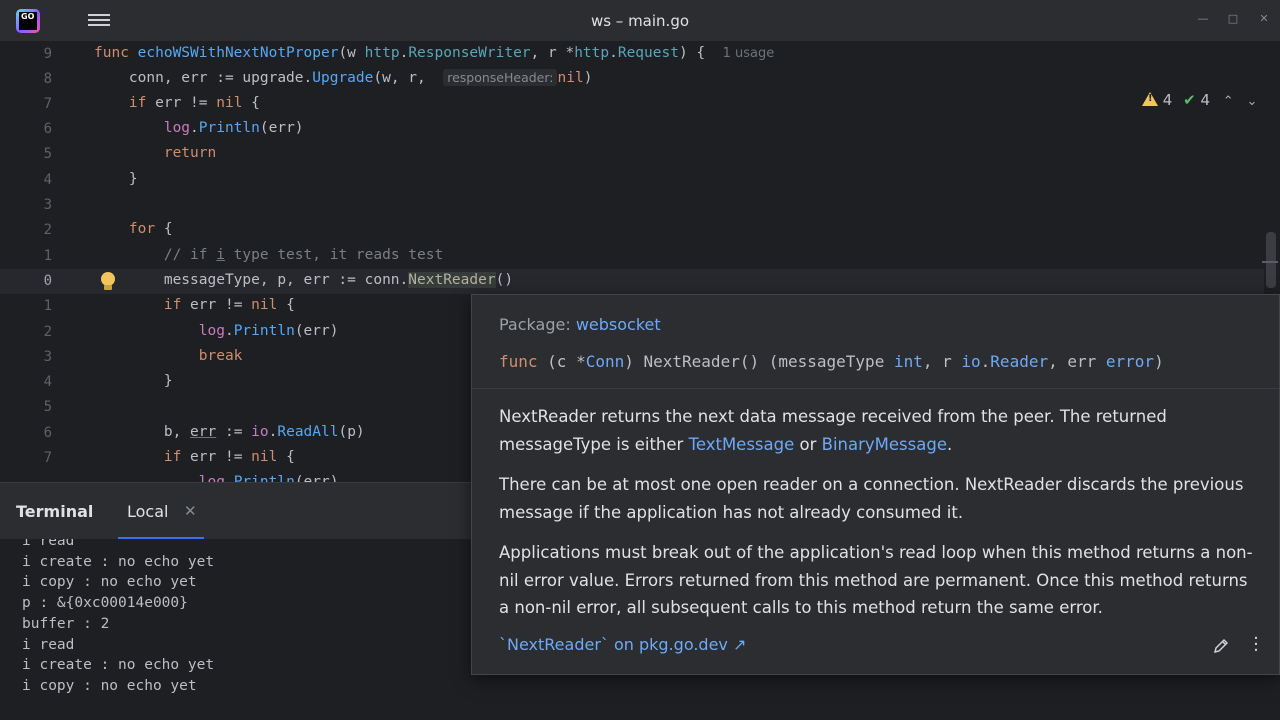 This screenshot has height=720, width=1280. I want to click on warning-count: 4, so click(1167, 100).